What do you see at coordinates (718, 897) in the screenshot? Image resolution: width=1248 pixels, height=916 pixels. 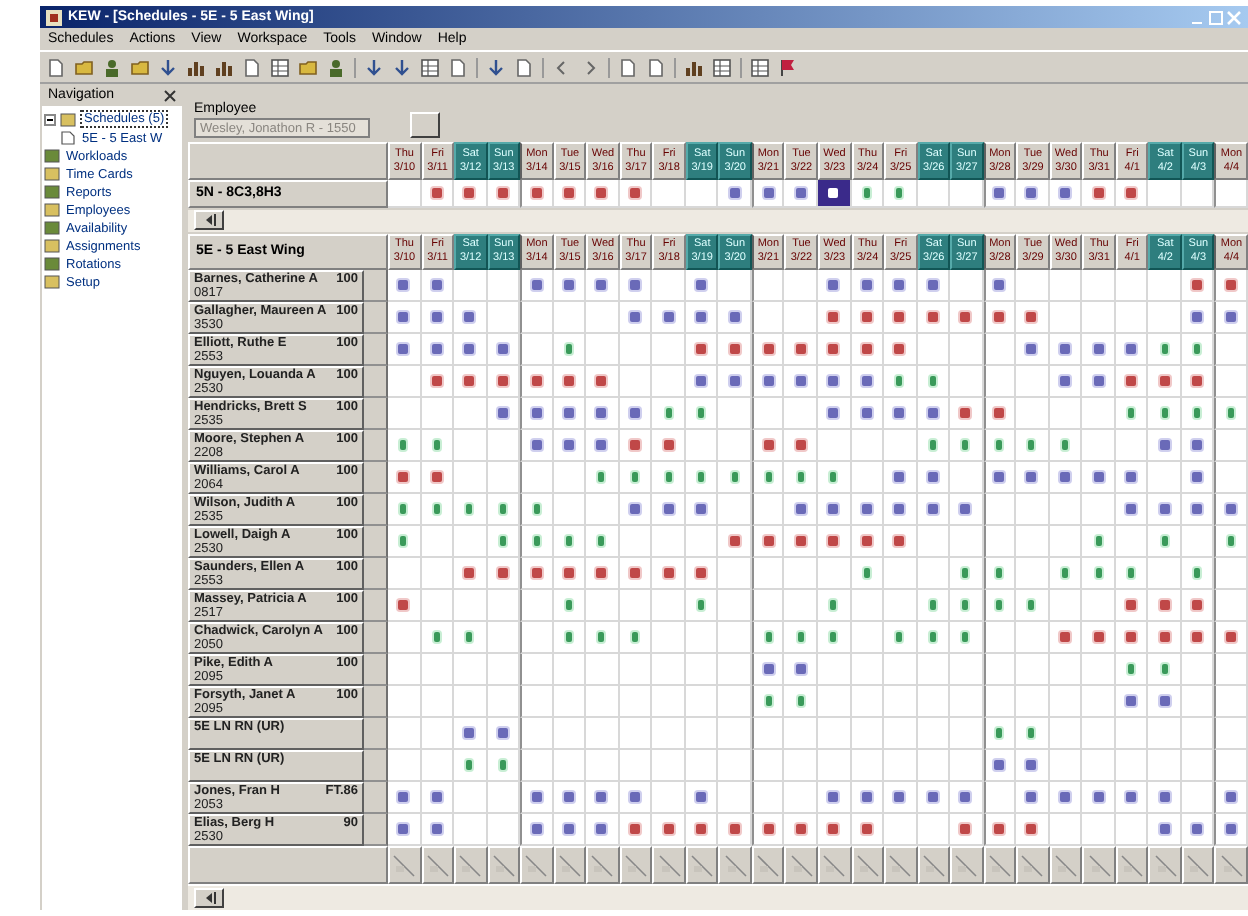 I see `scroll-bar` at bounding box center [718, 897].